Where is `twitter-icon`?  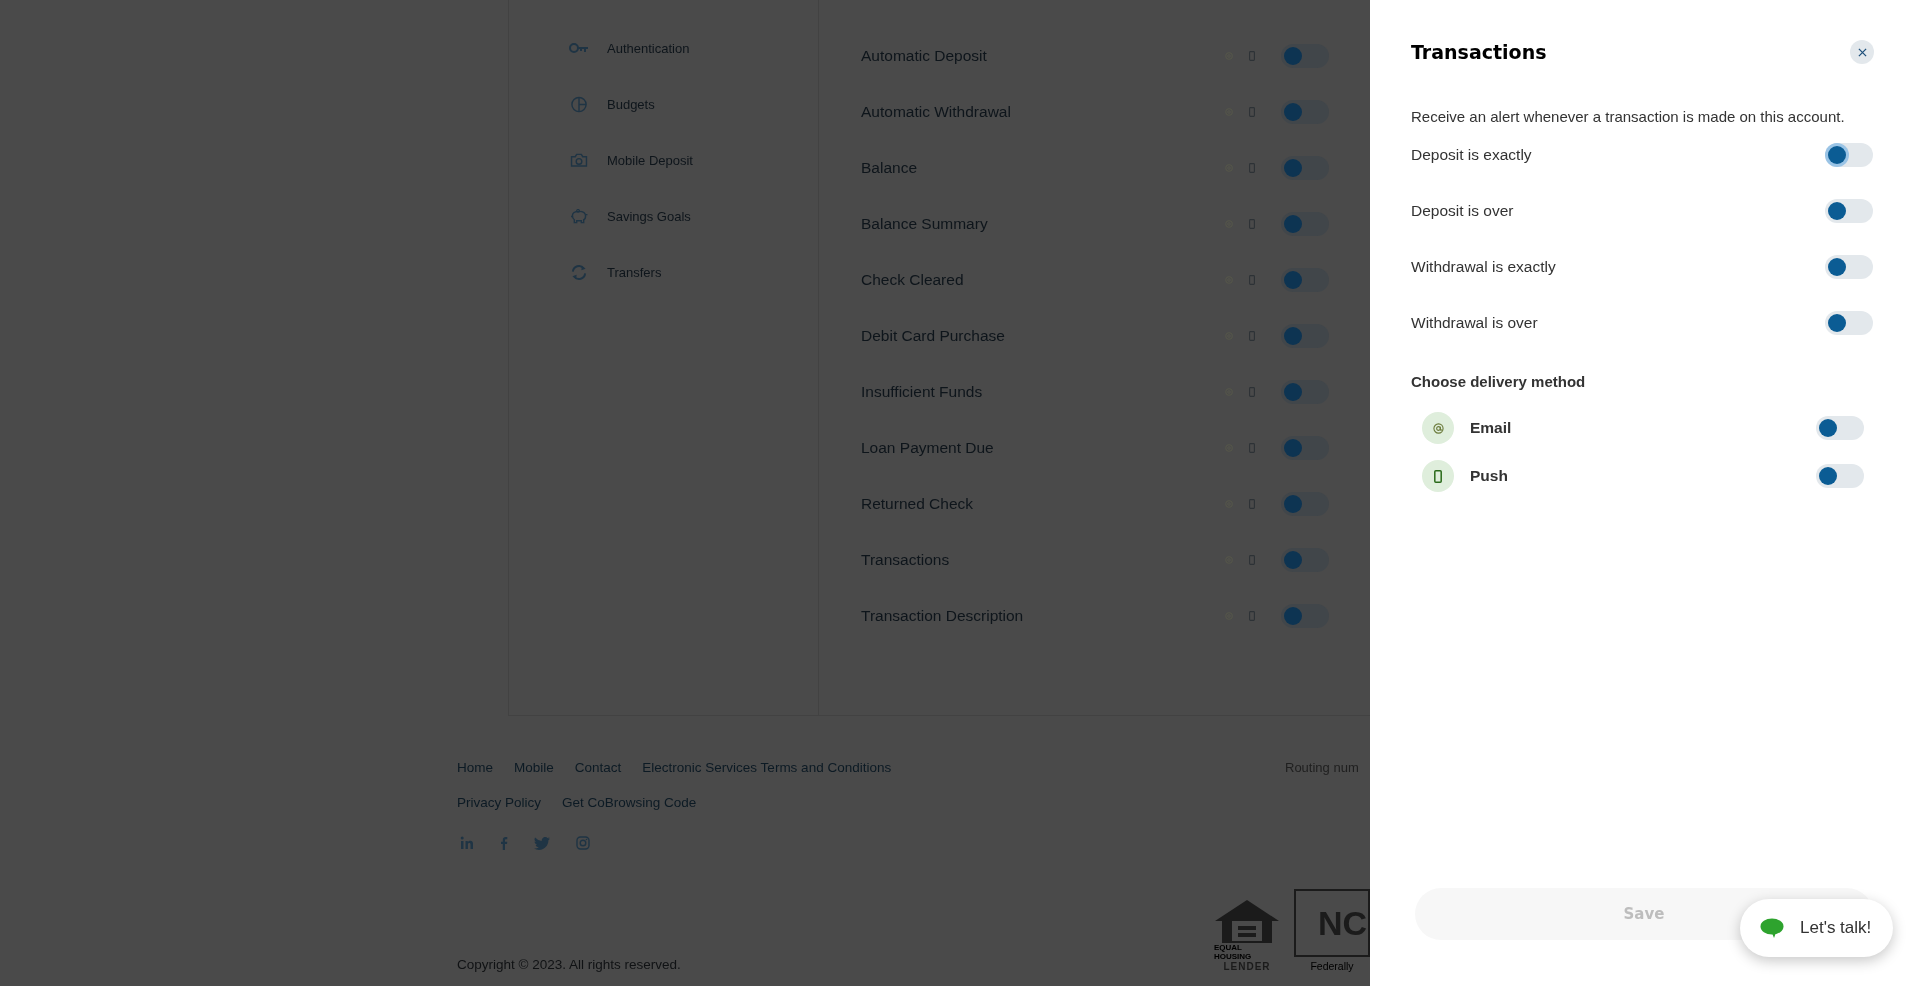
twitter-icon is located at coordinates (542, 843).